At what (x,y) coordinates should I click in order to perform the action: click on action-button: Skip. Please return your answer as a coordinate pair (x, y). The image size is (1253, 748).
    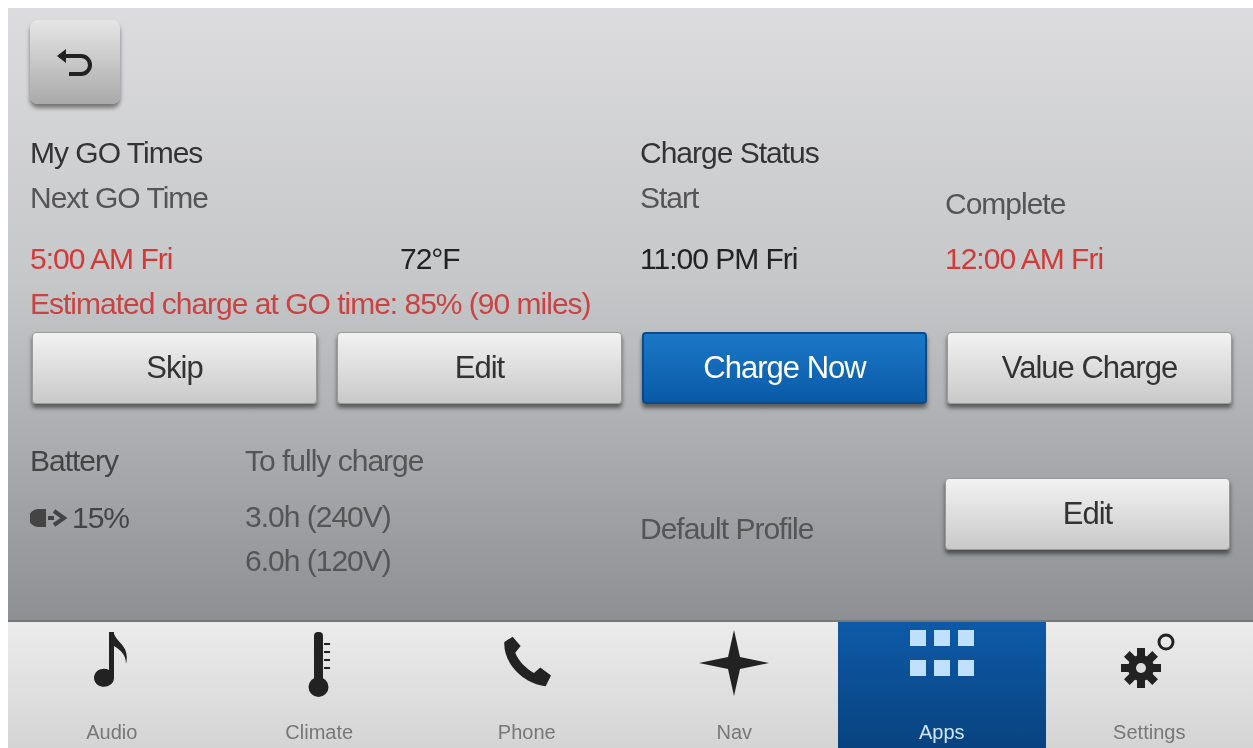
    Looking at the image, I should click on (174, 368).